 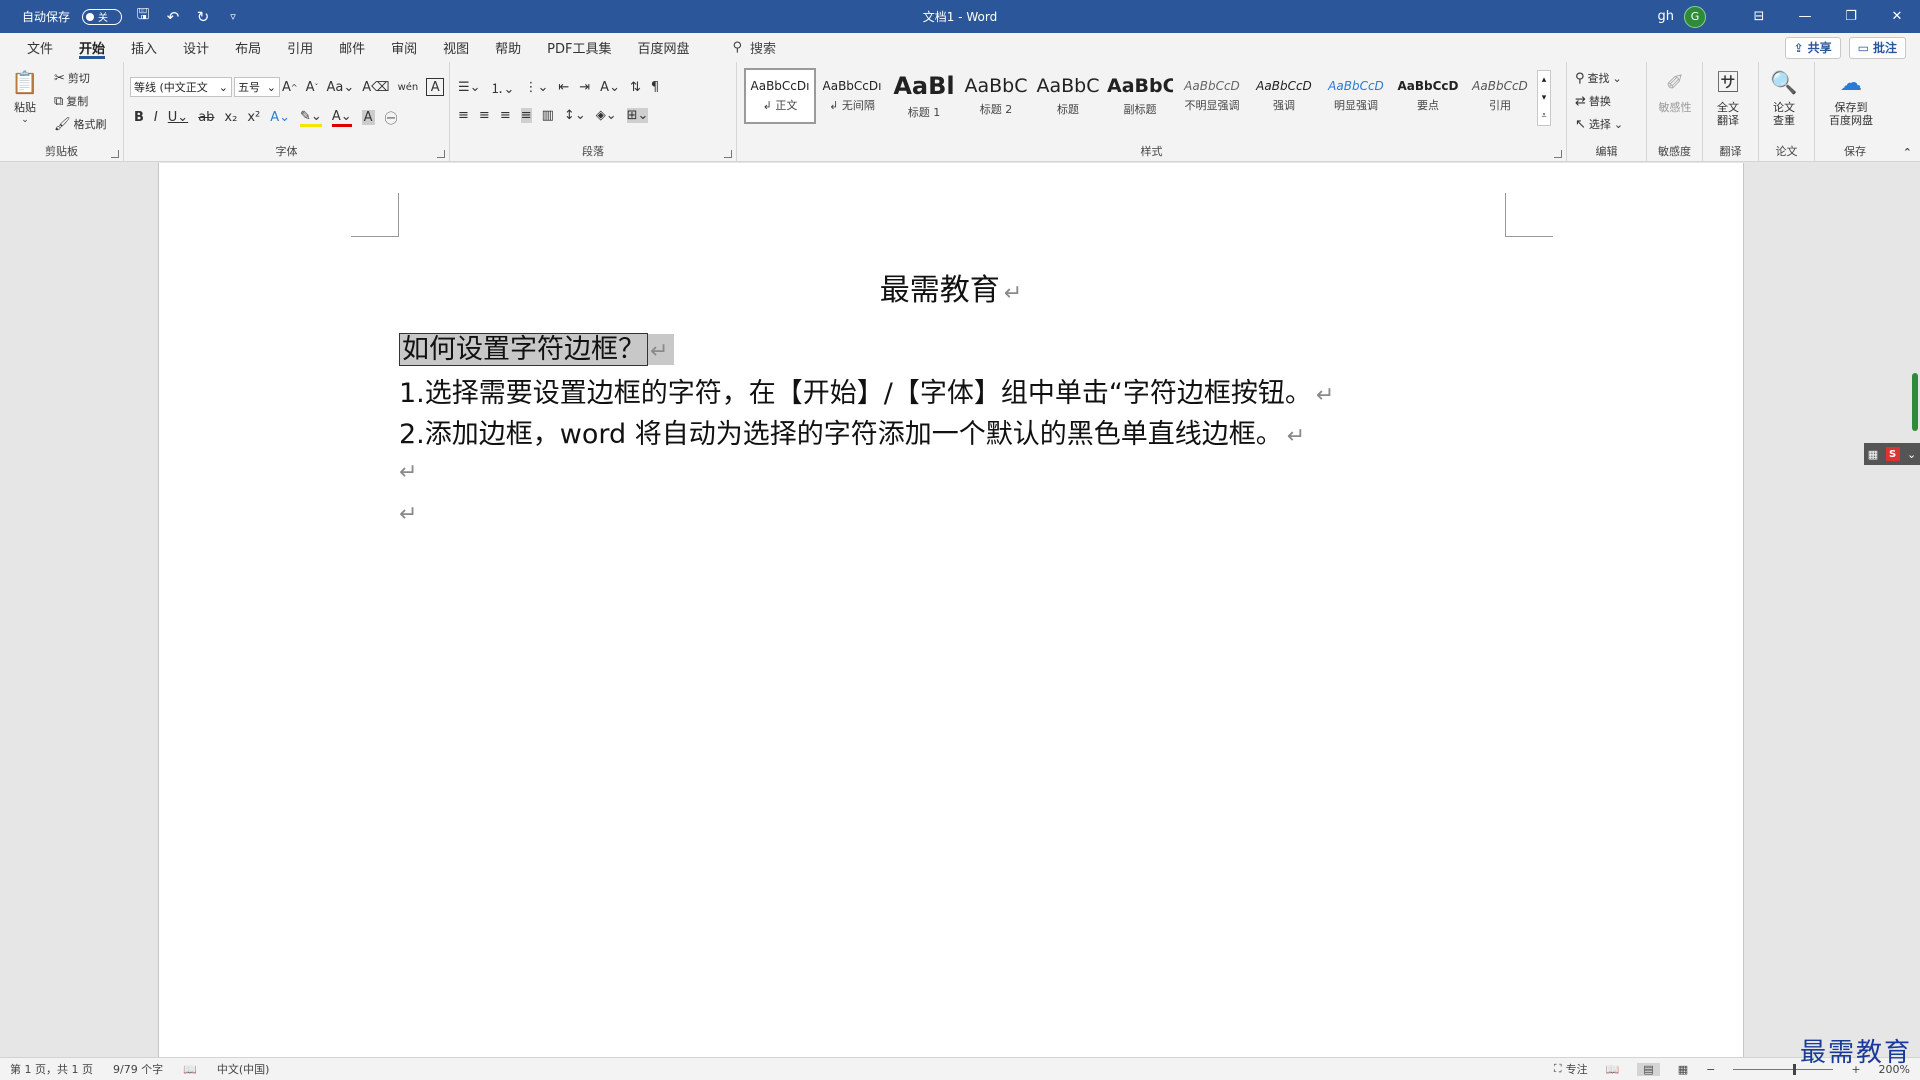 I want to click on user-account: gh G, so click(x=1682, y=16).